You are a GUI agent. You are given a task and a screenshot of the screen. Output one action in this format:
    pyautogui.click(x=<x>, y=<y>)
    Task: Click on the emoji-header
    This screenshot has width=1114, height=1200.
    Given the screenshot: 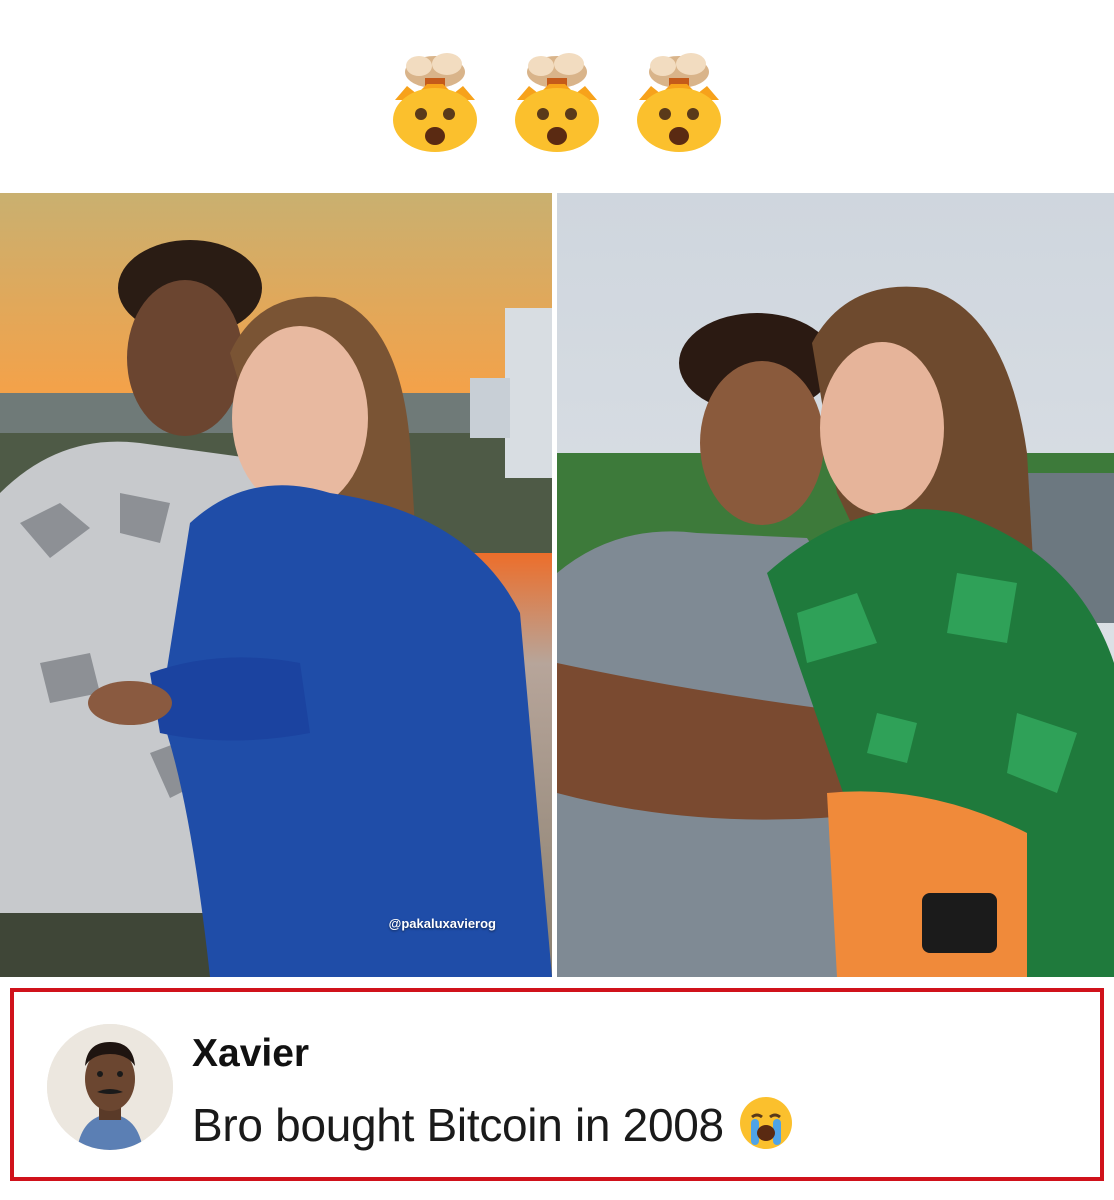 What is the action you would take?
    pyautogui.click(x=557, y=103)
    